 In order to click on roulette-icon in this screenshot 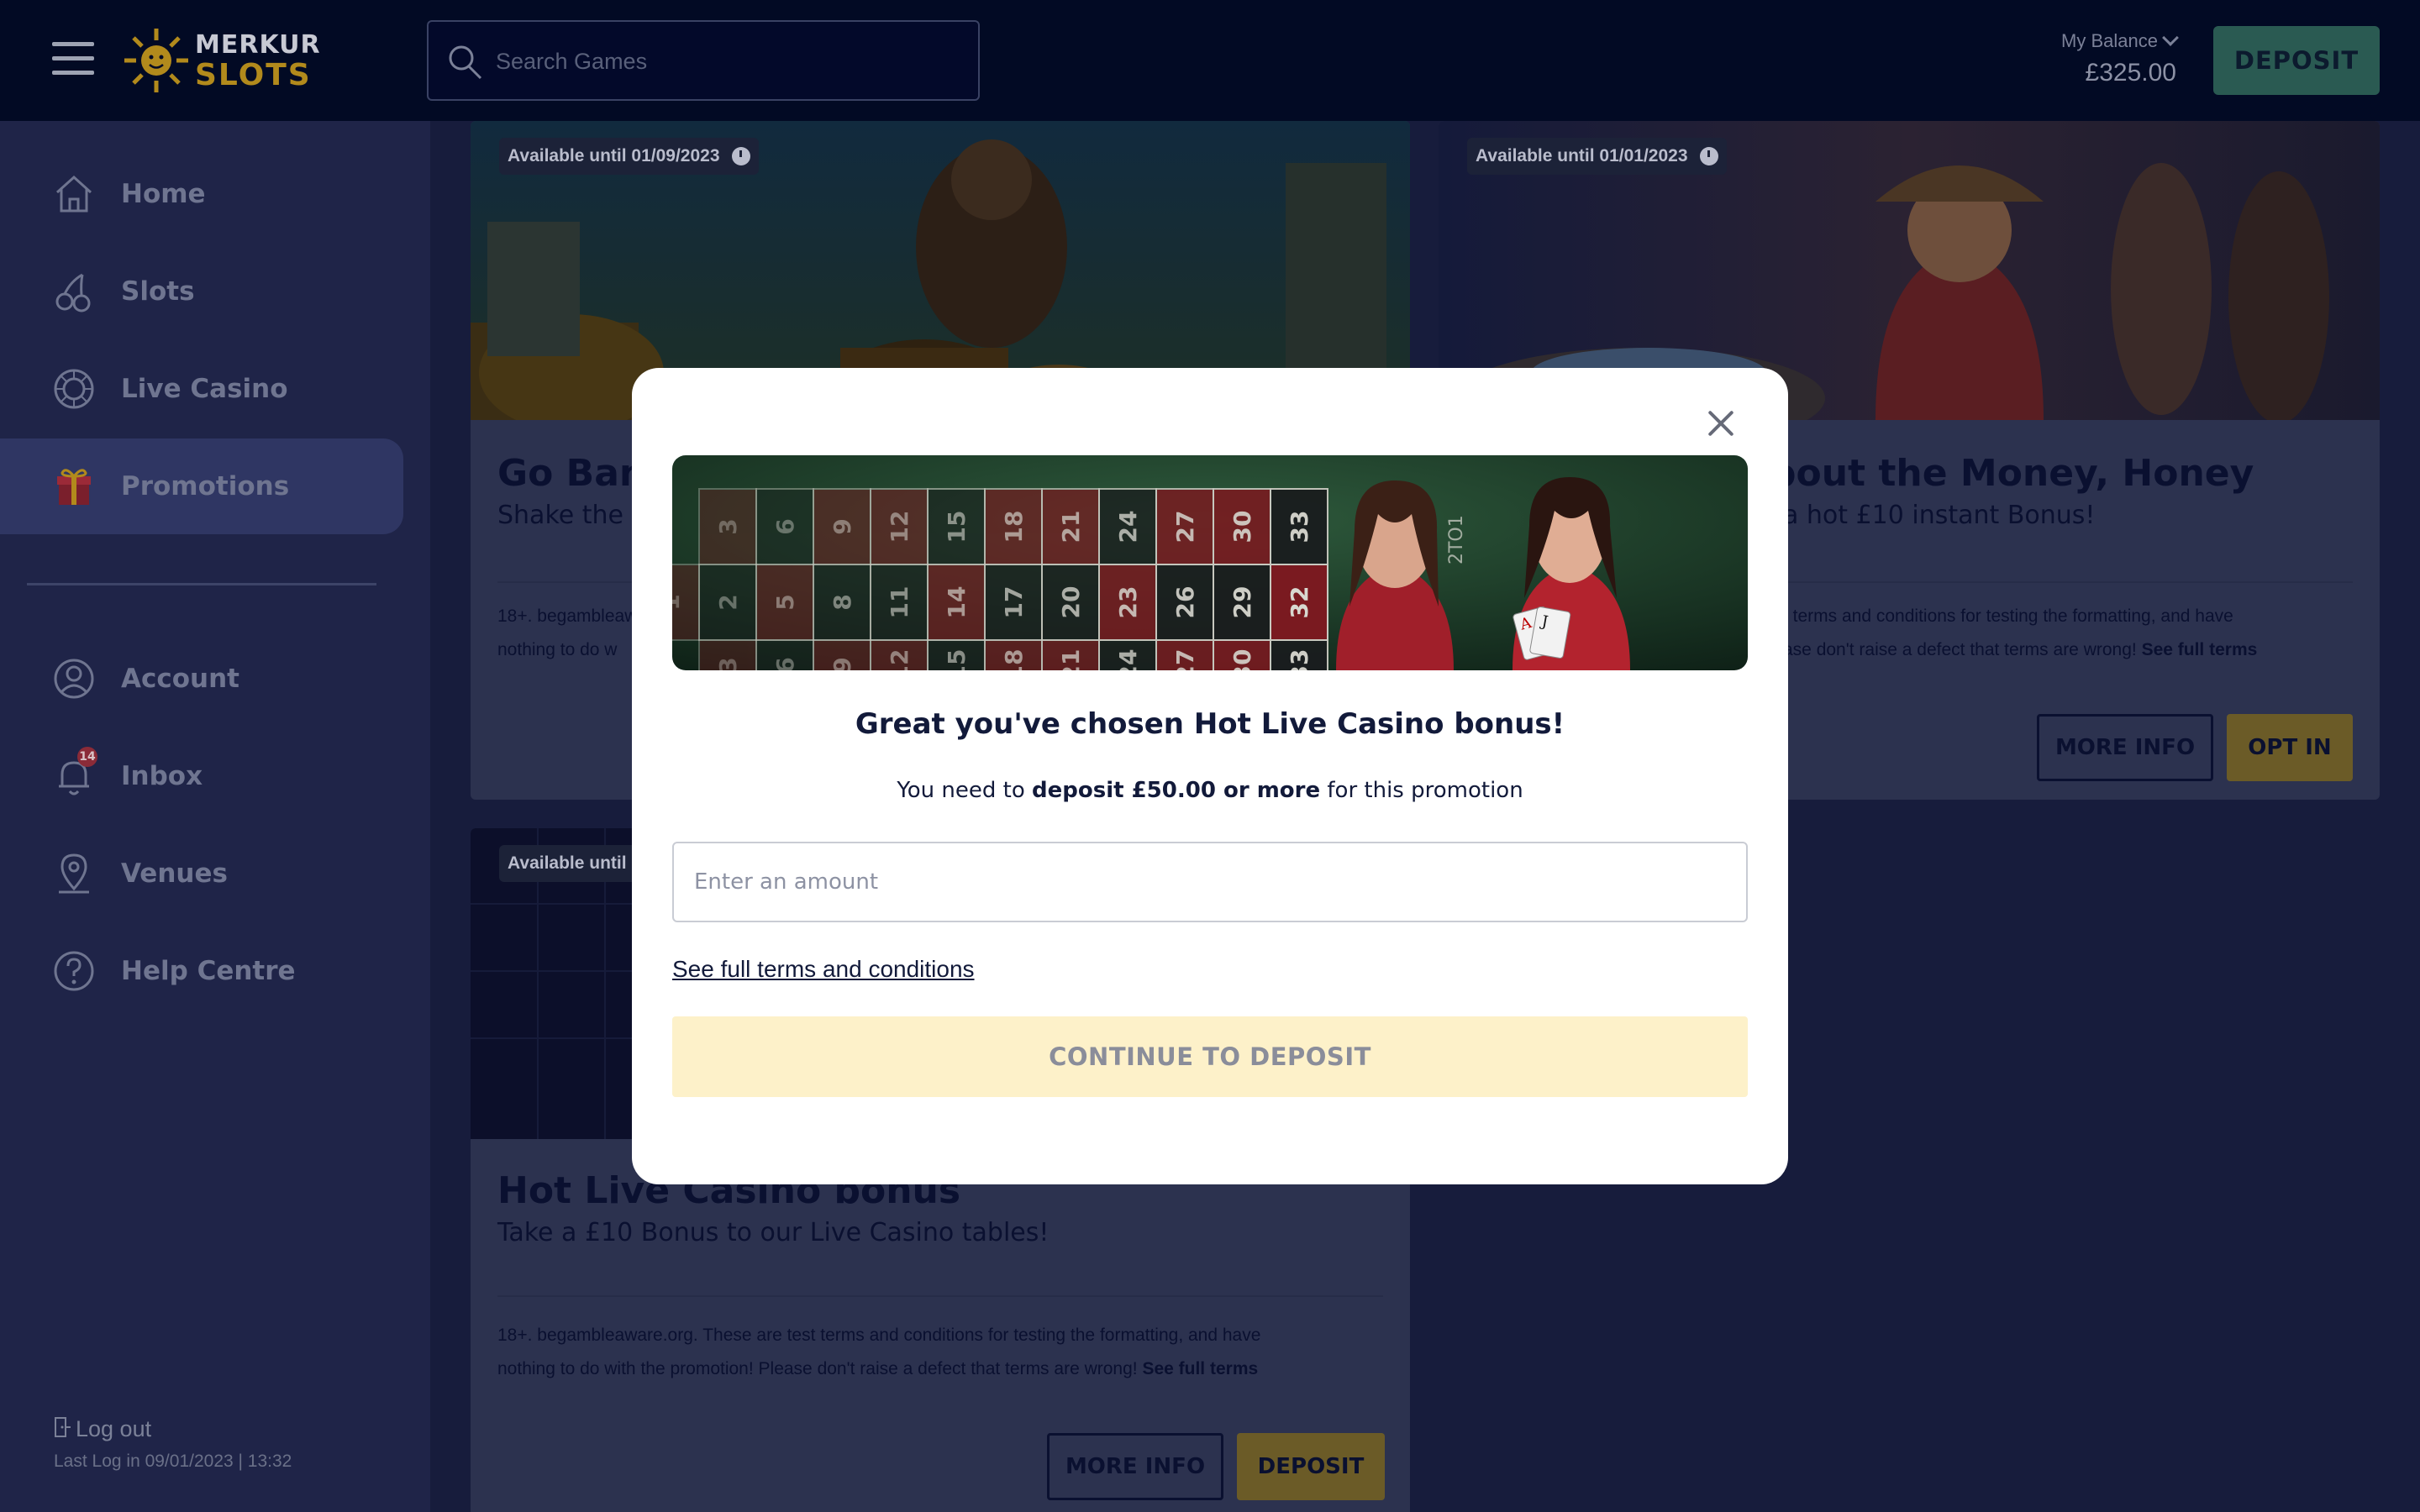, I will do `click(74, 389)`.